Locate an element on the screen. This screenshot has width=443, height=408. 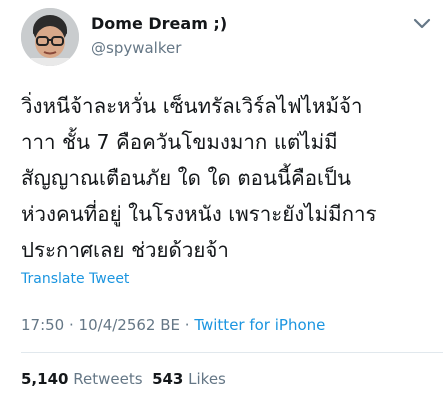
tweet-stats: 5,140 Retweets 543 Likes is located at coordinates (123, 379).